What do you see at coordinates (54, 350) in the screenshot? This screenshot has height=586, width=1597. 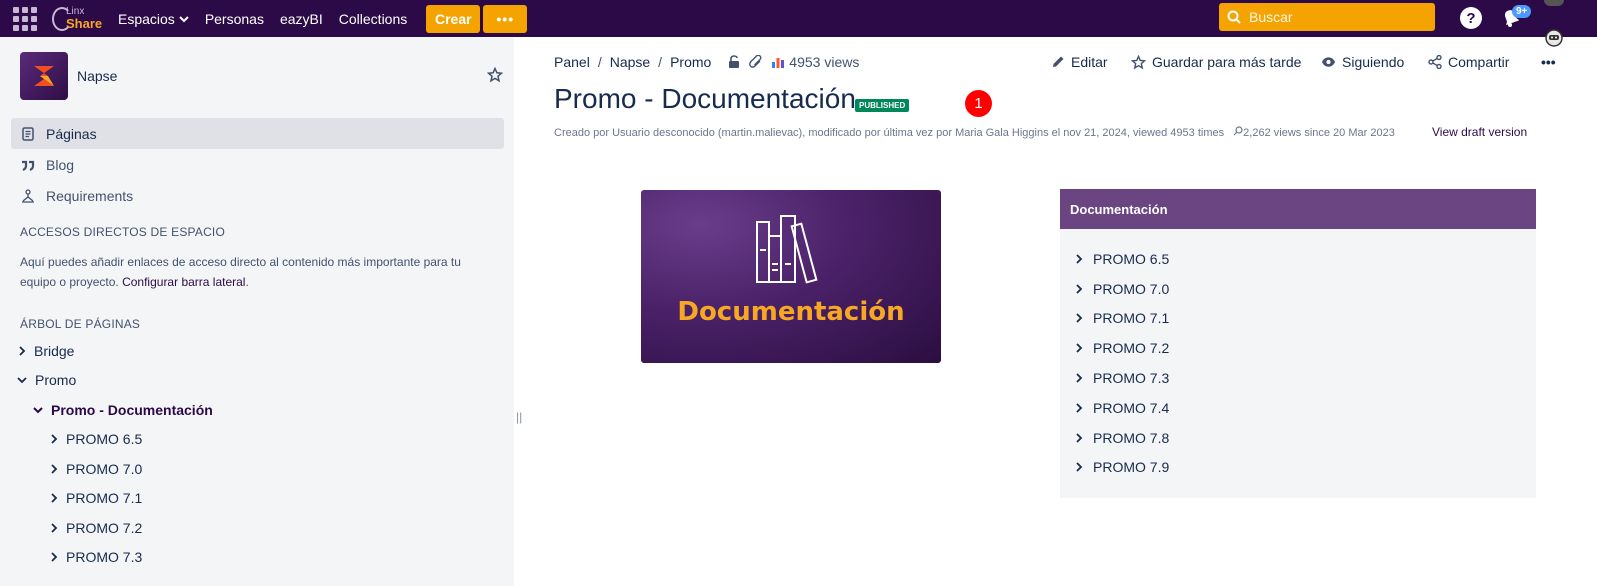 I see `tree-item-label: Bridge` at bounding box center [54, 350].